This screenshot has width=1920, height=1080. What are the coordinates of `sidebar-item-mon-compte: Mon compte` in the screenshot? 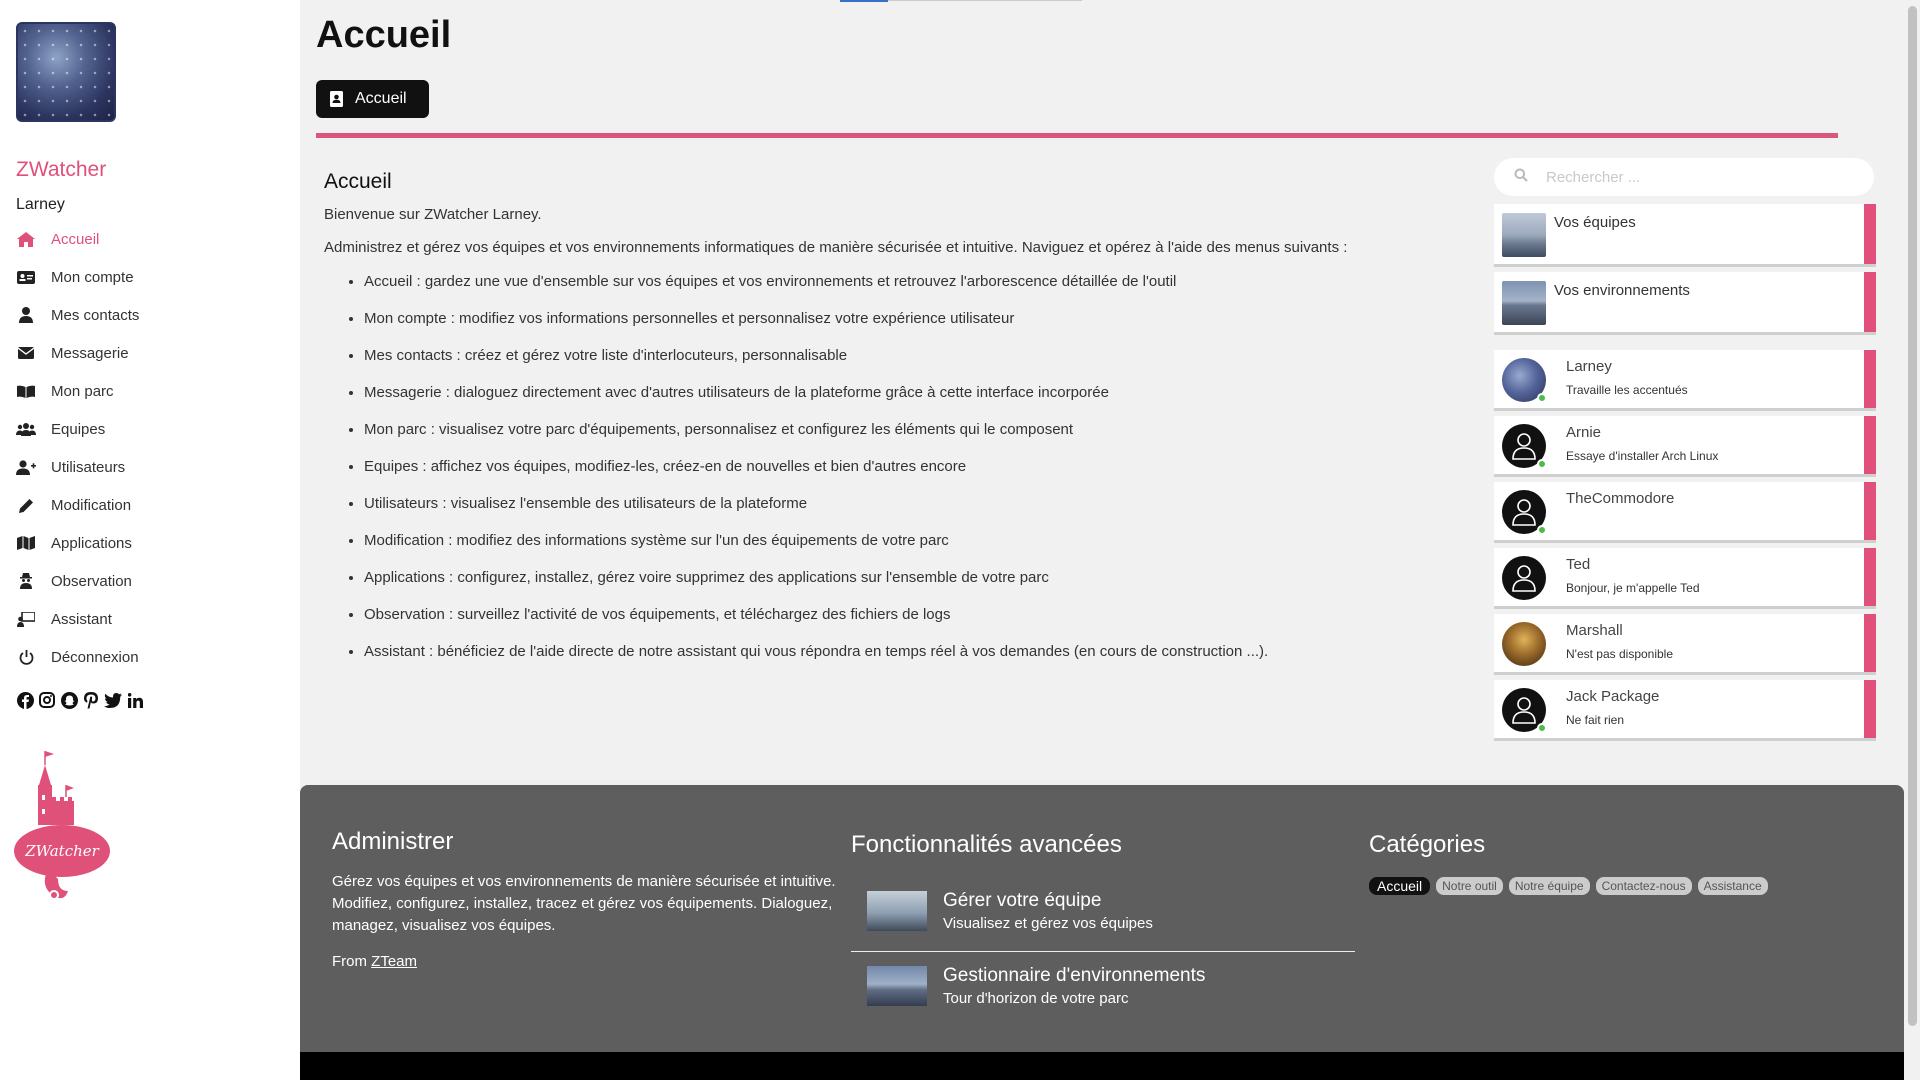 It's located at (150, 277).